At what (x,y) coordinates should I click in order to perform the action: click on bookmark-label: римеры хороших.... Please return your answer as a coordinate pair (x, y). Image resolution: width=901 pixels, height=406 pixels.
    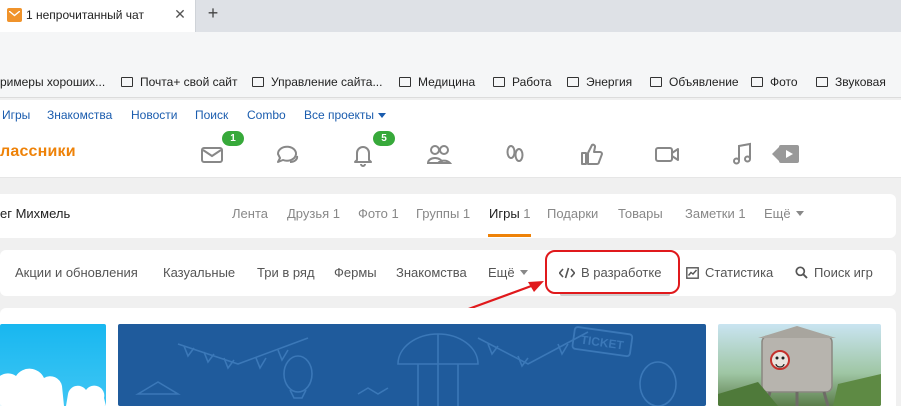
    Looking at the image, I should click on (53, 82).